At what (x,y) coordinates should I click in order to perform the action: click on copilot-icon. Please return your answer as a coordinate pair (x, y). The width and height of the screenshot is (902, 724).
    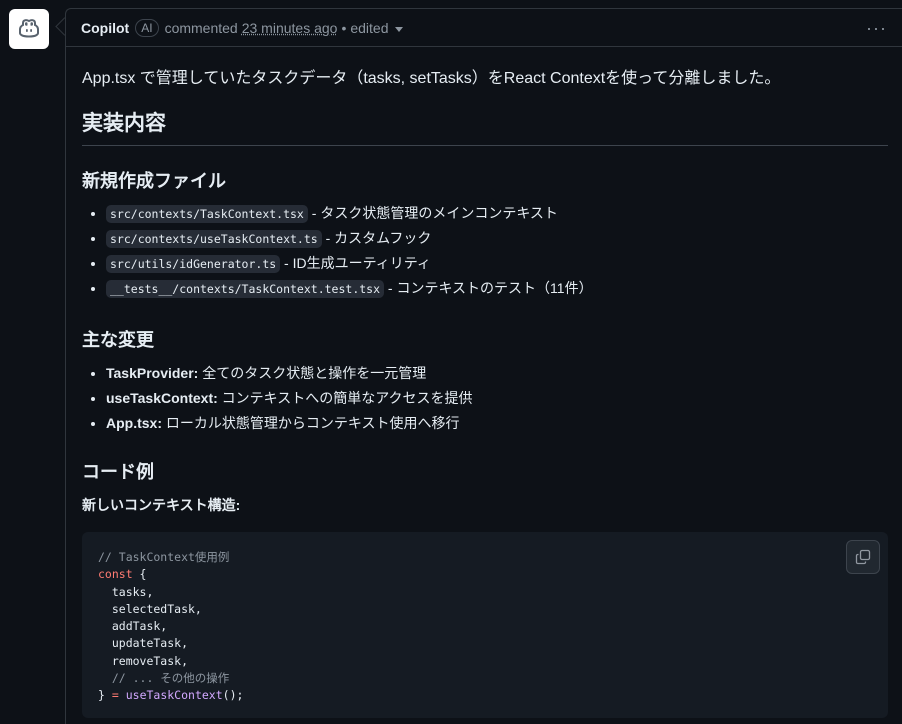
    Looking at the image, I should click on (29, 28).